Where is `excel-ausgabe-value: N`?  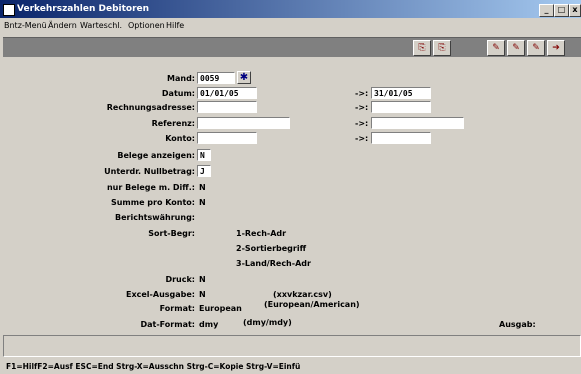 excel-ausgabe-value: N is located at coordinates (202, 294).